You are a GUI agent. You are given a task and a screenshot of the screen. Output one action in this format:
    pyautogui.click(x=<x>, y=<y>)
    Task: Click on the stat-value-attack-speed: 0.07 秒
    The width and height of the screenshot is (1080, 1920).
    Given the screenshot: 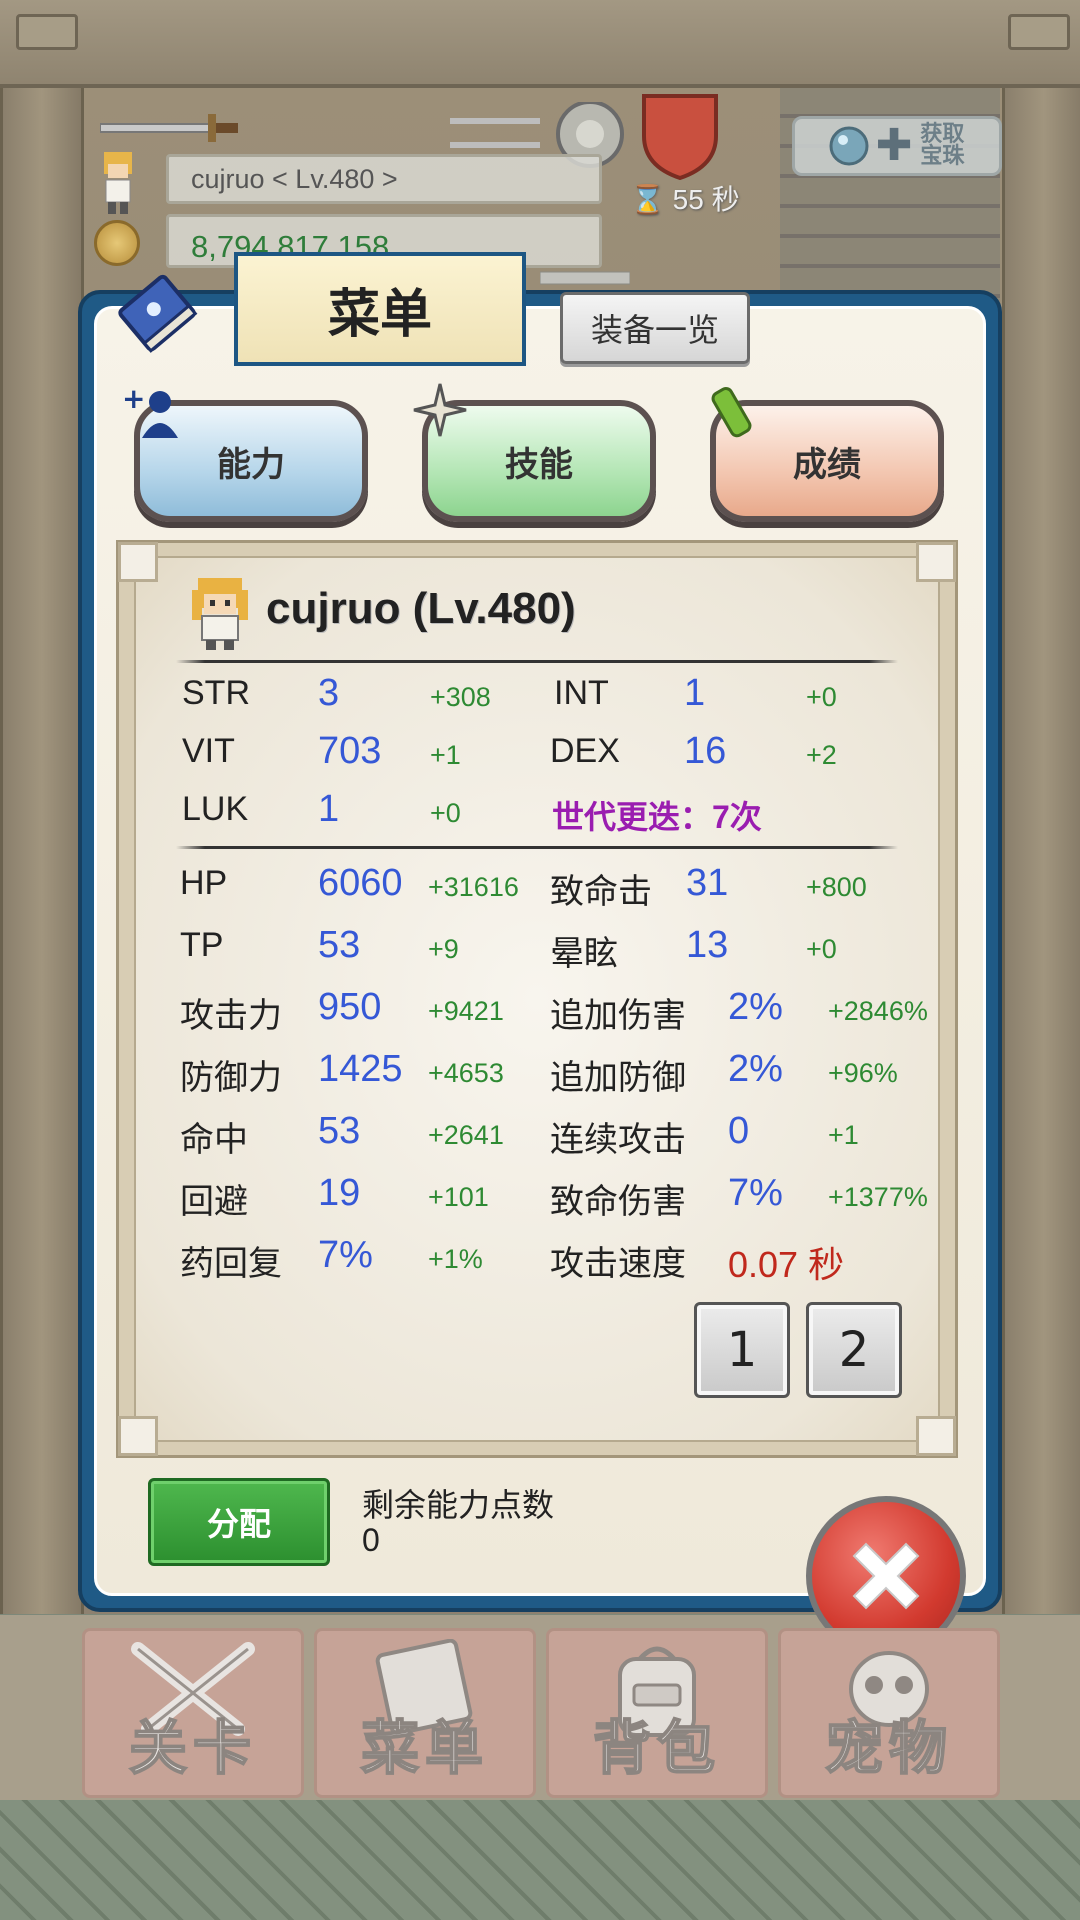 What is the action you would take?
    pyautogui.click(x=786, y=1264)
    